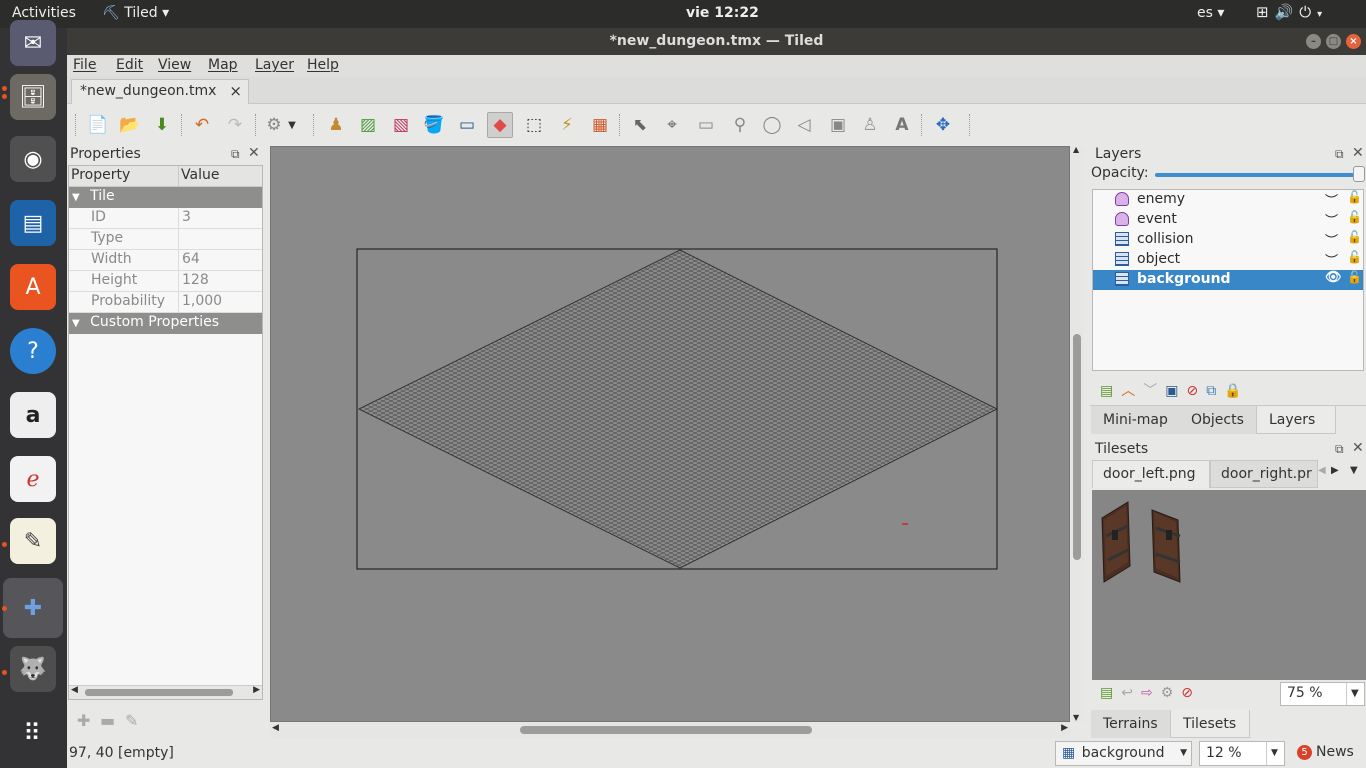 This screenshot has height=768, width=1366. I want to click on show-apps-icon: ⠿, so click(33, 733).